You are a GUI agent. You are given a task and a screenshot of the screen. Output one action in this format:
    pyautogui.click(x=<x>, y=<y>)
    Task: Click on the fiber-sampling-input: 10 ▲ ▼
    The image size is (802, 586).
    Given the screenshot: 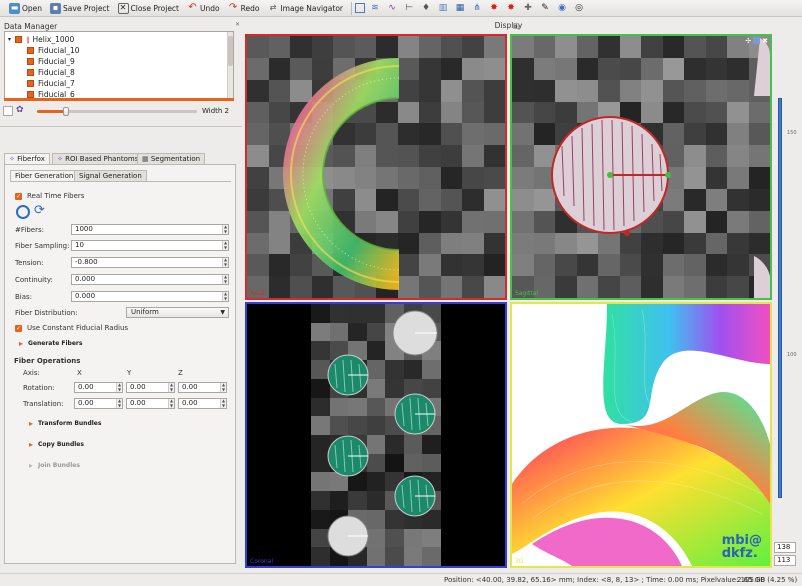 What is the action you would take?
    pyautogui.click(x=150, y=245)
    